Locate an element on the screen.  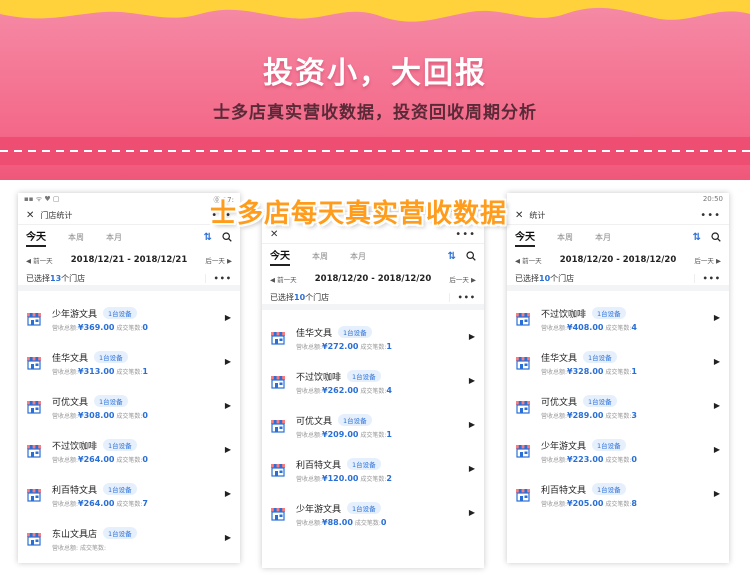
store-row: 可优文具 1台设备 营收总额:¥308.00 成交笔数:0 ▶ is located at coordinates (129, 407).